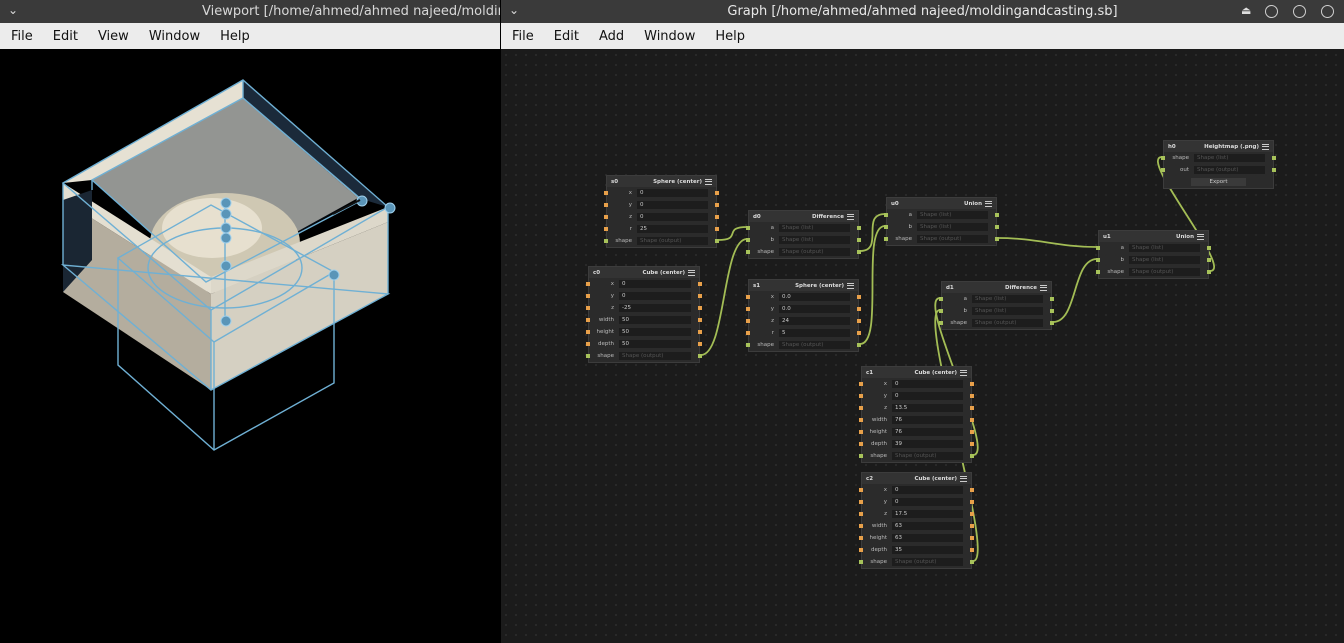 The height and width of the screenshot is (643, 1344). I want to click on field-value: 0.0, so click(814, 297).